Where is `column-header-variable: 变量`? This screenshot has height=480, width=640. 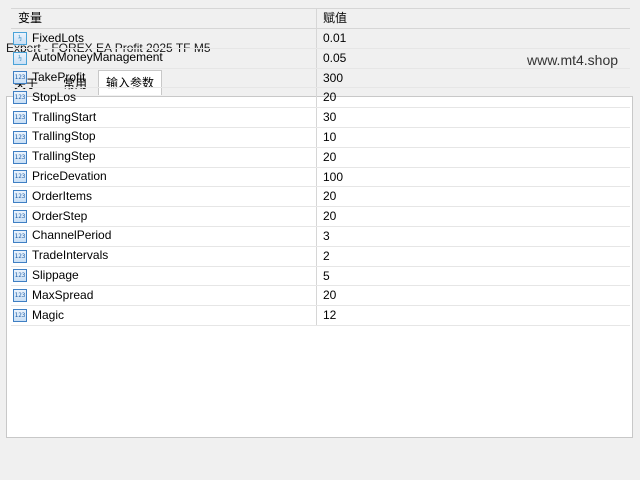 column-header-variable: 变量 is located at coordinates (164, 18).